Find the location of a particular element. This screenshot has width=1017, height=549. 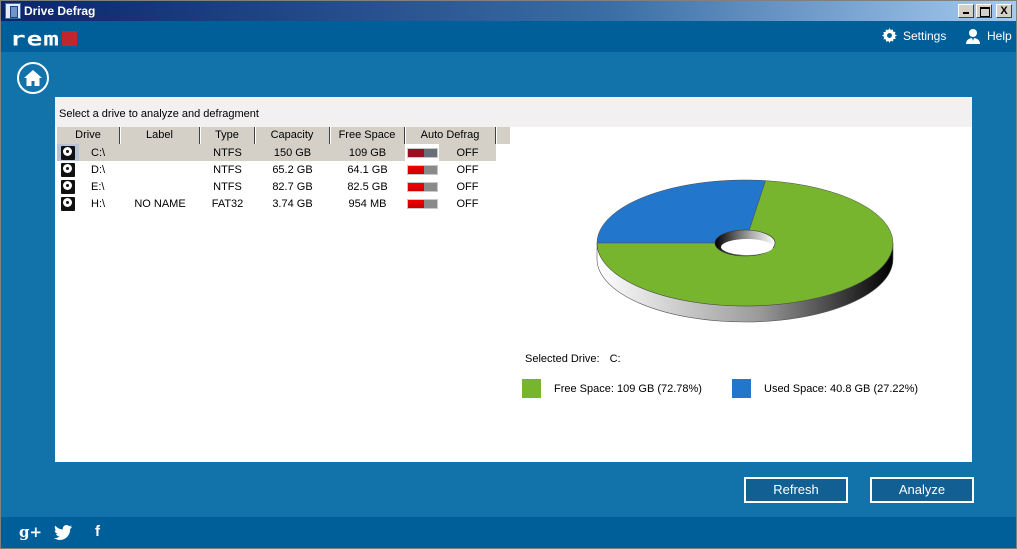

help-button: Help is located at coordinates (988, 36).